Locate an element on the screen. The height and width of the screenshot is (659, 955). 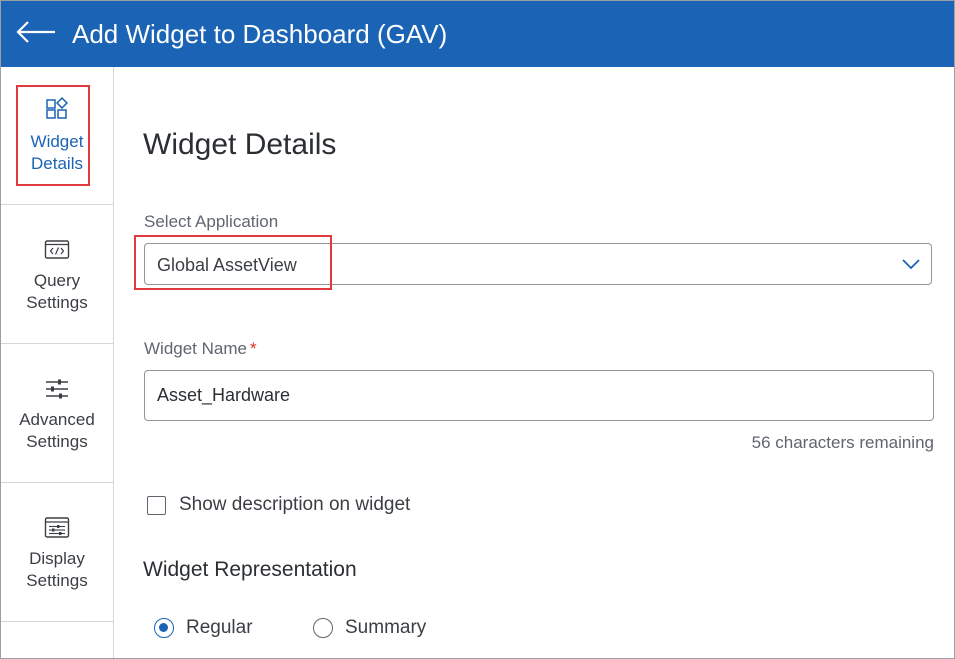
sidebar-item-display-settings: Display Settings is located at coordinates (57, 553).